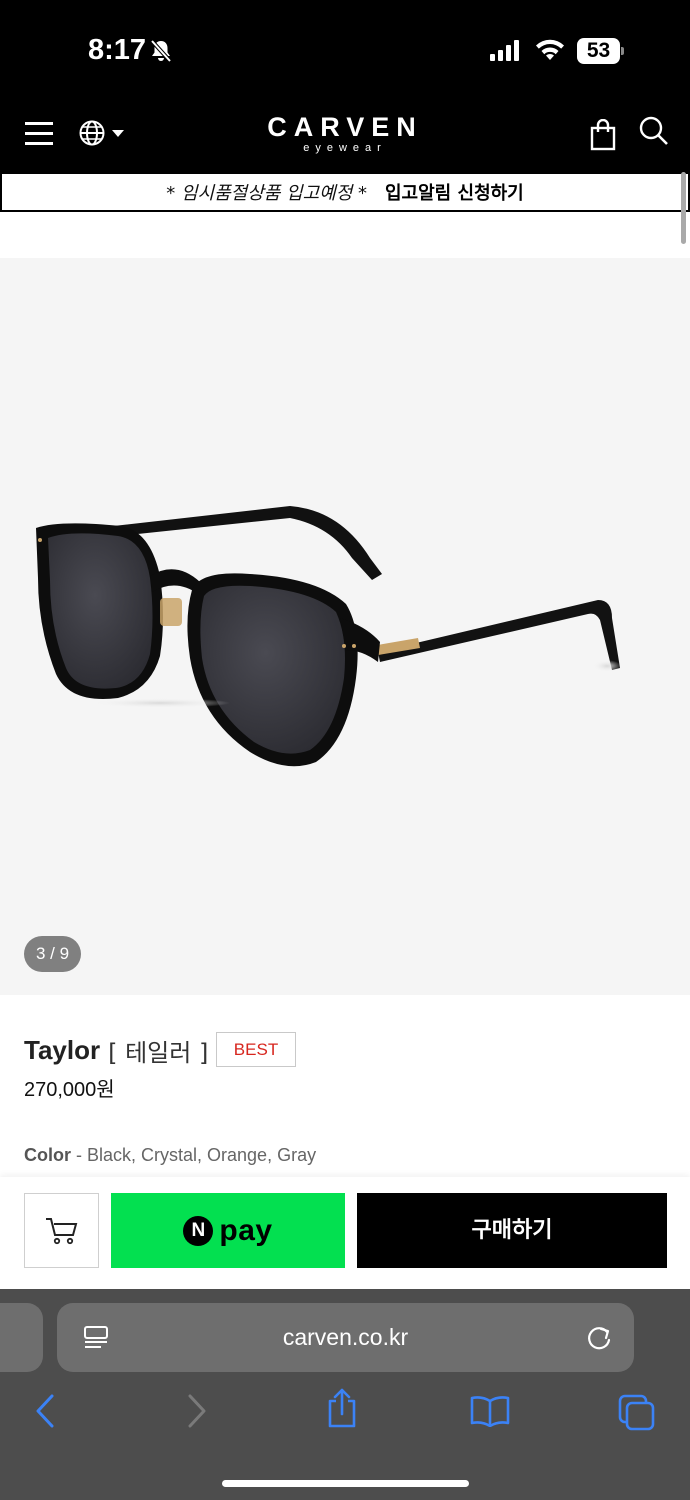 The image size is (690, 1500). Describe the element at coordinates (62, 1049) in the screenshot. I see `product-name: Taylor` at that location.